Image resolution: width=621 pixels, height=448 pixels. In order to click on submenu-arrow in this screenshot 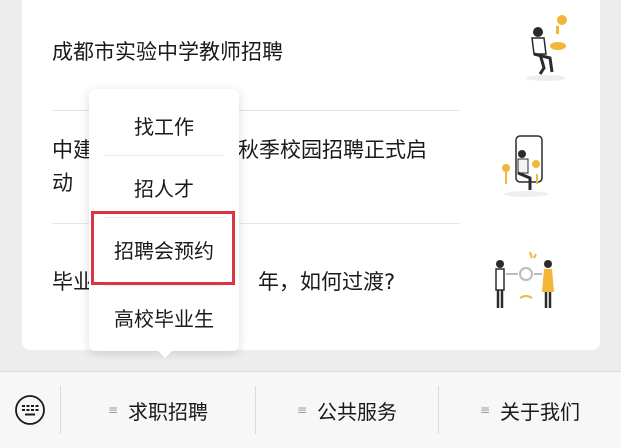, I will do `click(165, 354)`.